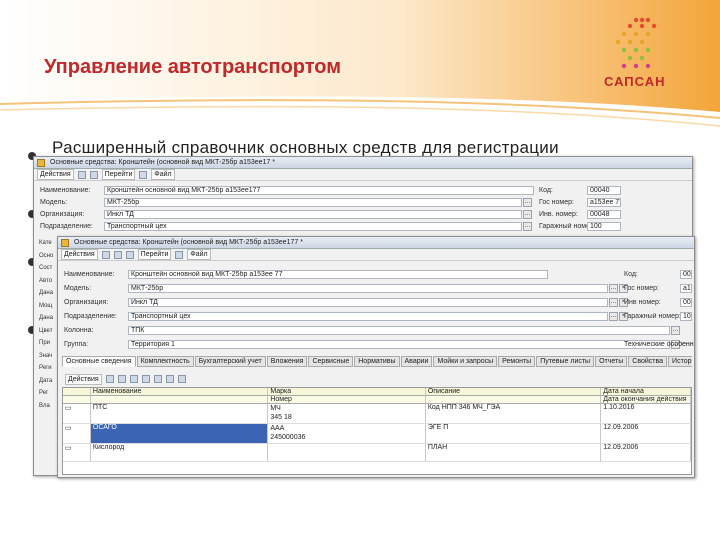 This screenshot has width=720, height=540. I want to click on grid-subheader: Номер Дата окончания действия, so click(377, 400).